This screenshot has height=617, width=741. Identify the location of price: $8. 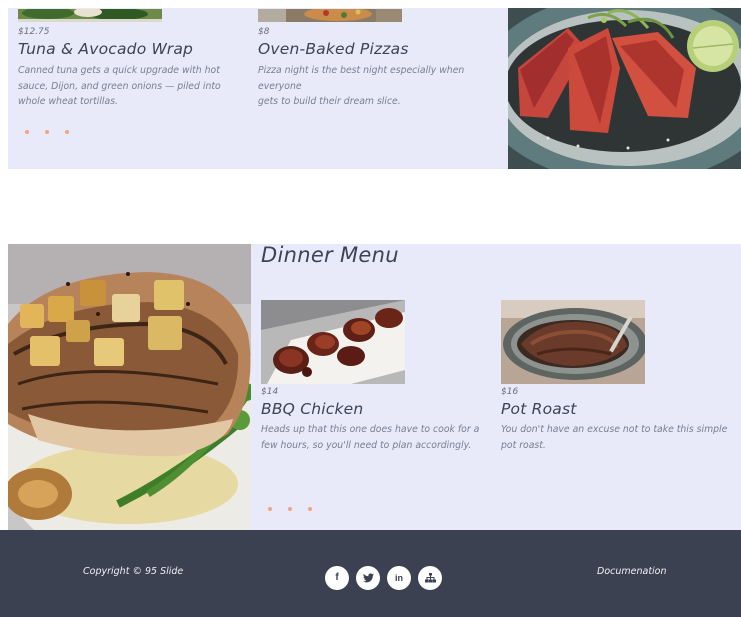
(264, 32).